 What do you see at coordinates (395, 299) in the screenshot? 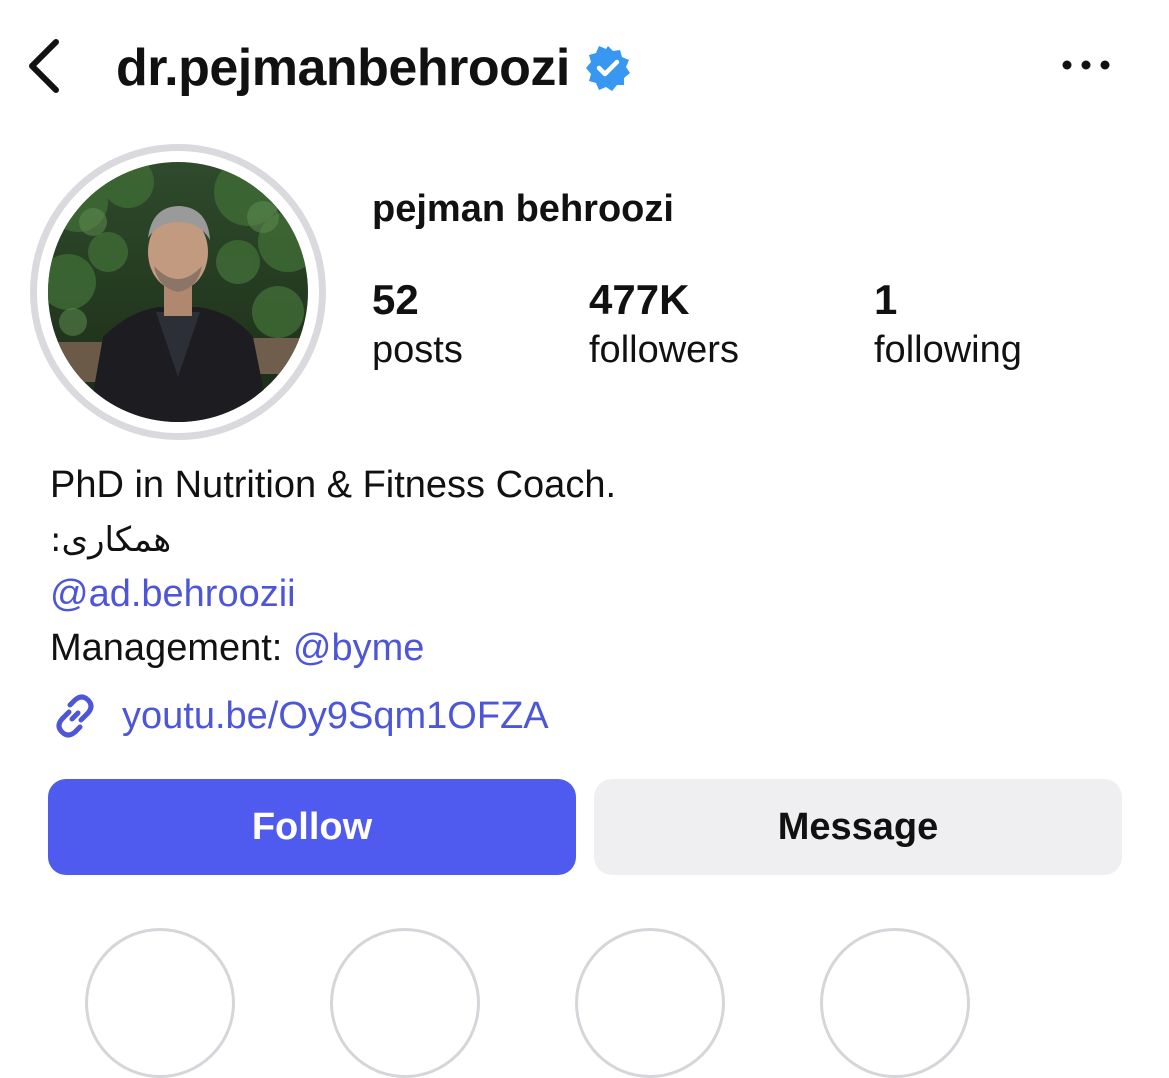
I see `posts-count: 52` at bounding box center [395, 299].